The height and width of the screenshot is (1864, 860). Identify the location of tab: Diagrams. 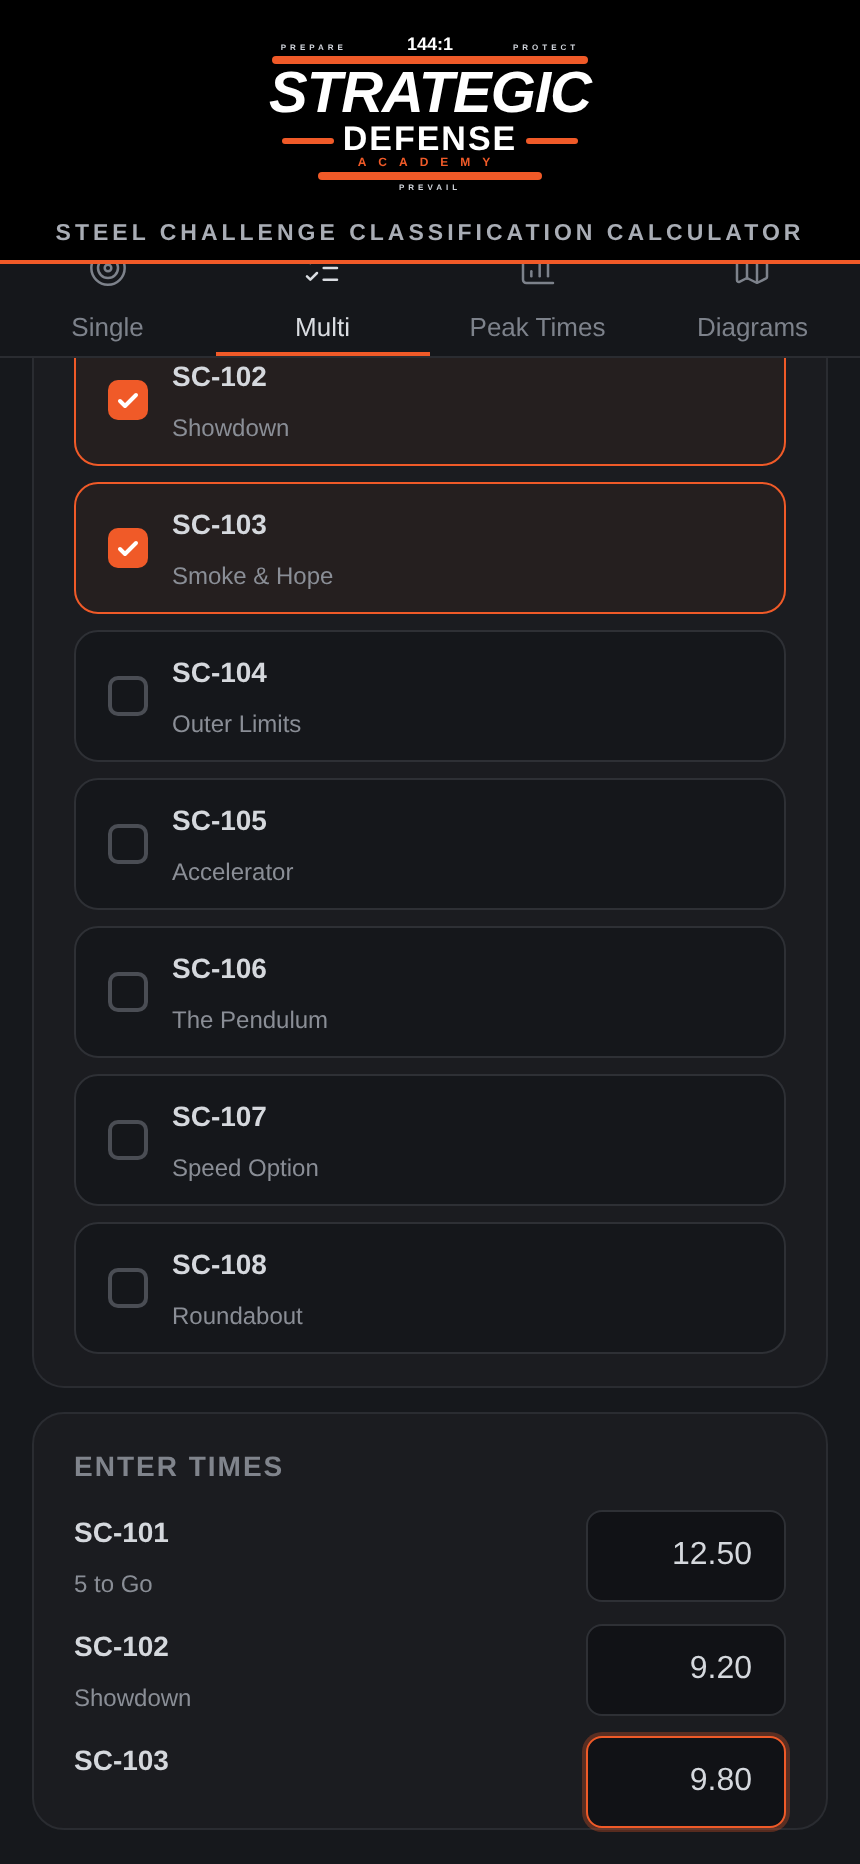
(752, 310).